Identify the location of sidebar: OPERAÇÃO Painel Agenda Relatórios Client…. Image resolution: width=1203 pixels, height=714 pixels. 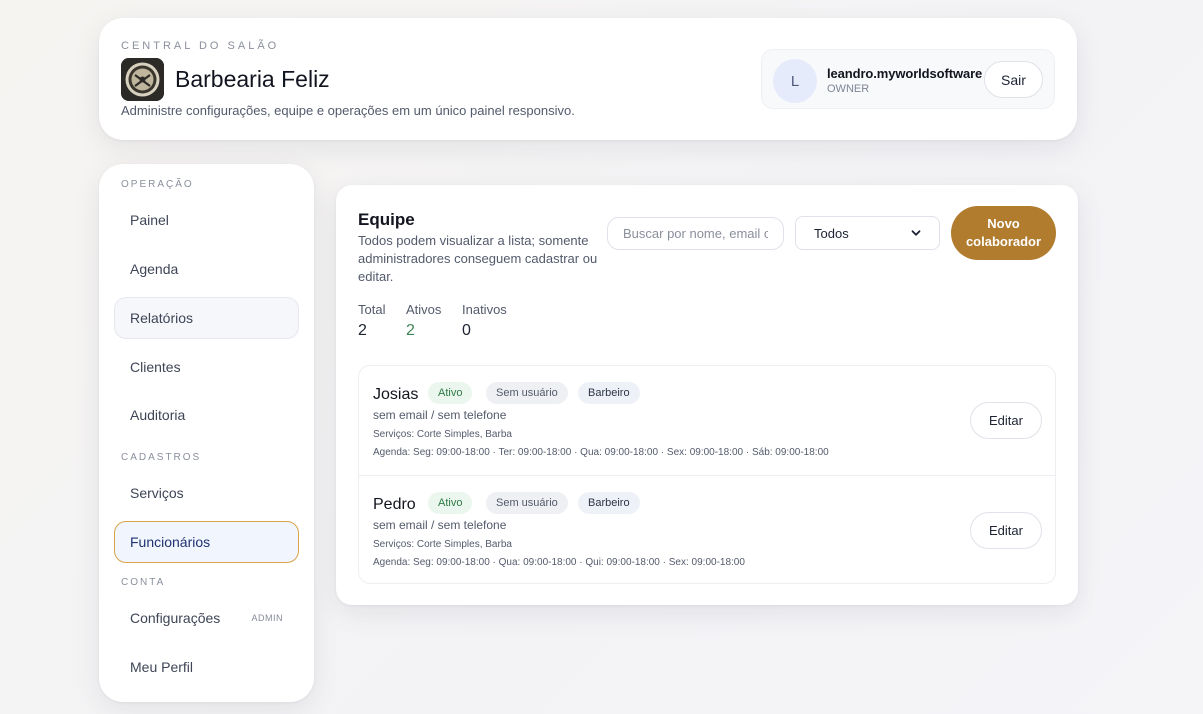
(206, 433).